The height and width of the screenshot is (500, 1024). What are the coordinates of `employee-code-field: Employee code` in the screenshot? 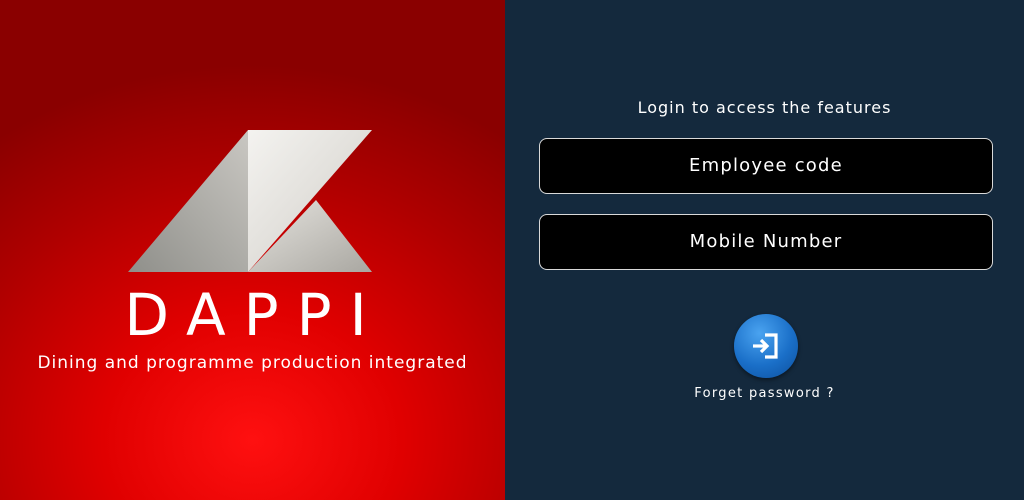 It's located at (766, 166).